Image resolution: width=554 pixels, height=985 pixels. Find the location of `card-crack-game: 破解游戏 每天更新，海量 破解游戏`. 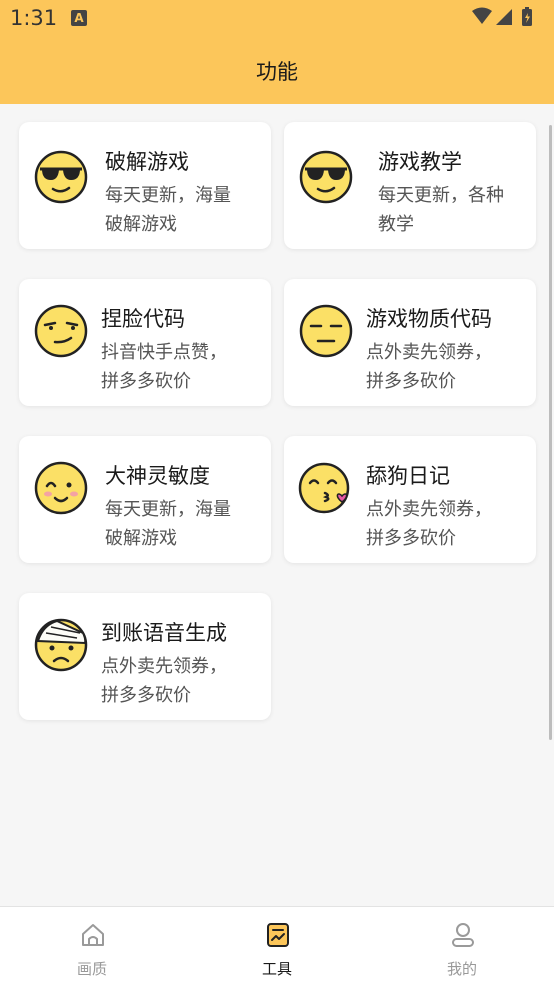

card-crack-game: 破解游戏 每天更新，海量 破解游戏 is located at coordinates (145, 185).